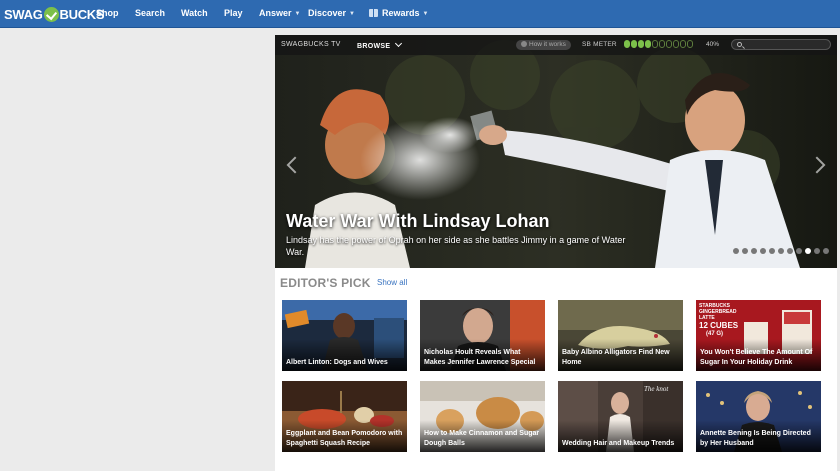  What do you see at coordinates (656, 389) in the screenshot?
I see `the-knot-logo: The knot` at bounding box center [656, 389].